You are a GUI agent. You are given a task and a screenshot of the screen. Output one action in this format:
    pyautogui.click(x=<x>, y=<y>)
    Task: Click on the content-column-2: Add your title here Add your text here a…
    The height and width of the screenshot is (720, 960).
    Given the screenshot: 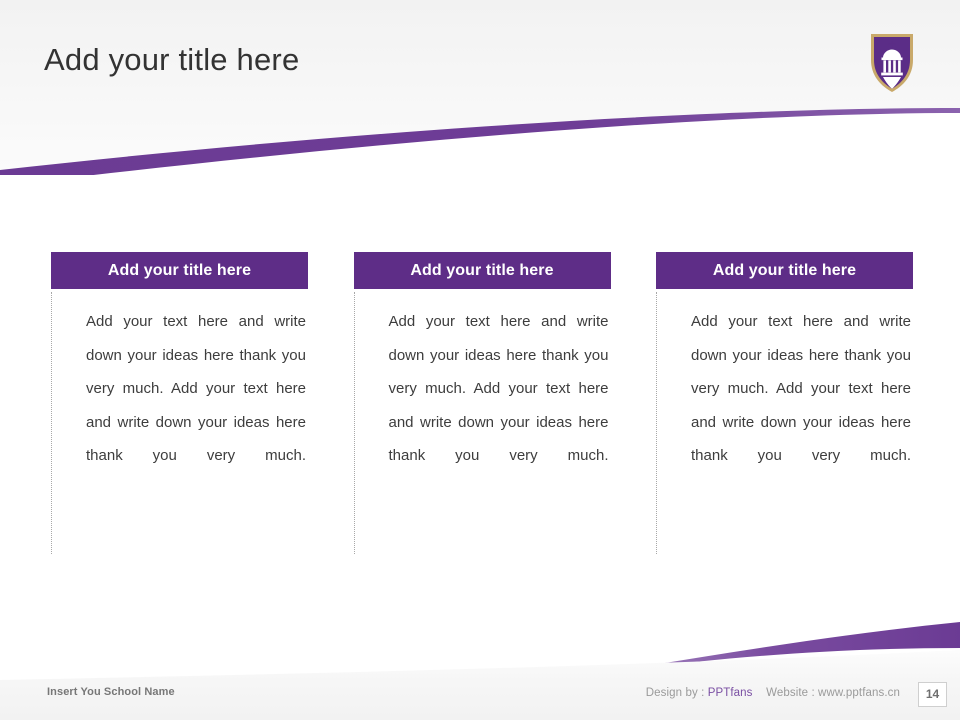 What is the action you would take?
    pyautogui.click(x=482, y=403)
    